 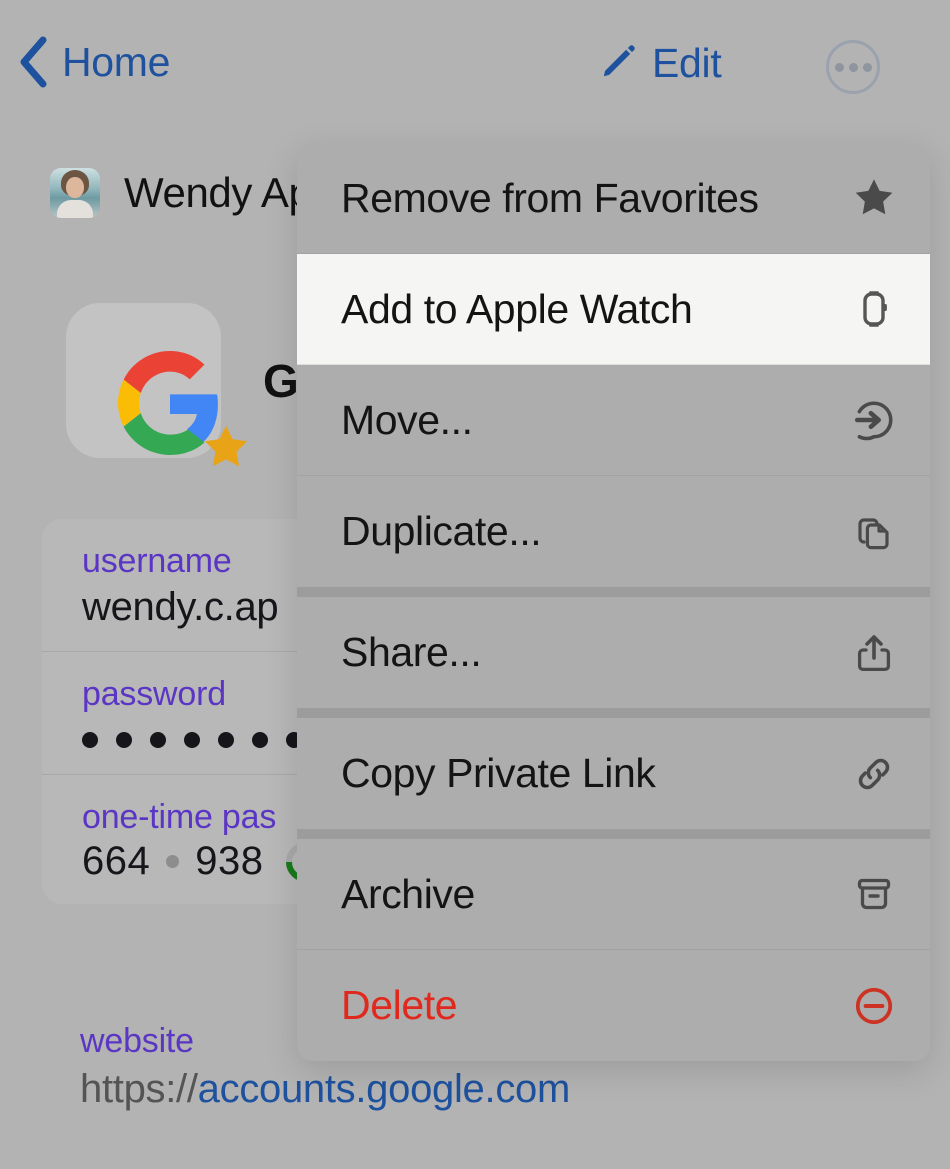 I want to click on item-logo-tile, so click(x=157, y=385).